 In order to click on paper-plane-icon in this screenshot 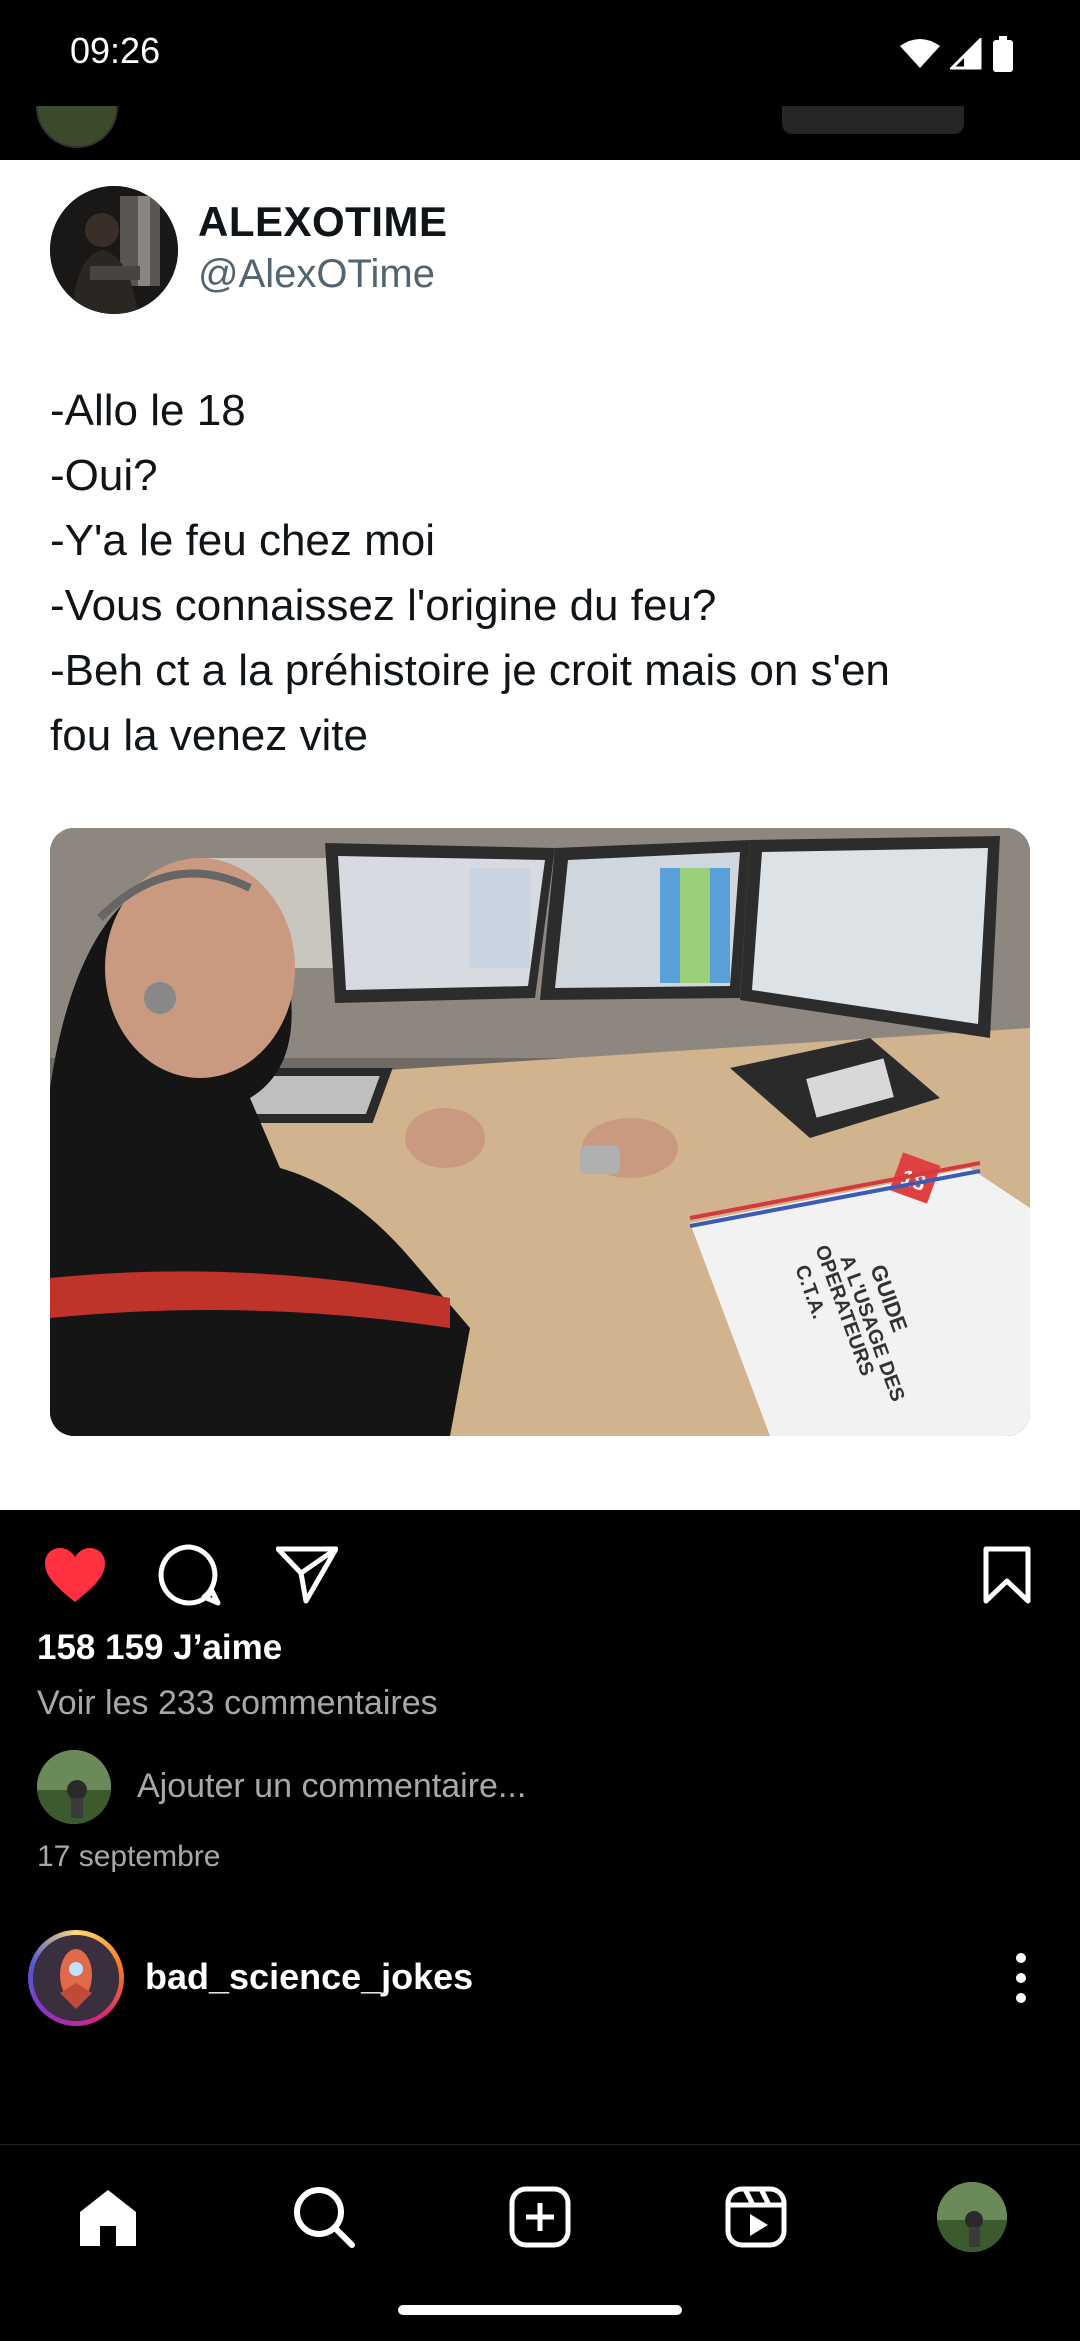, I will do `click(307, 1575)`.